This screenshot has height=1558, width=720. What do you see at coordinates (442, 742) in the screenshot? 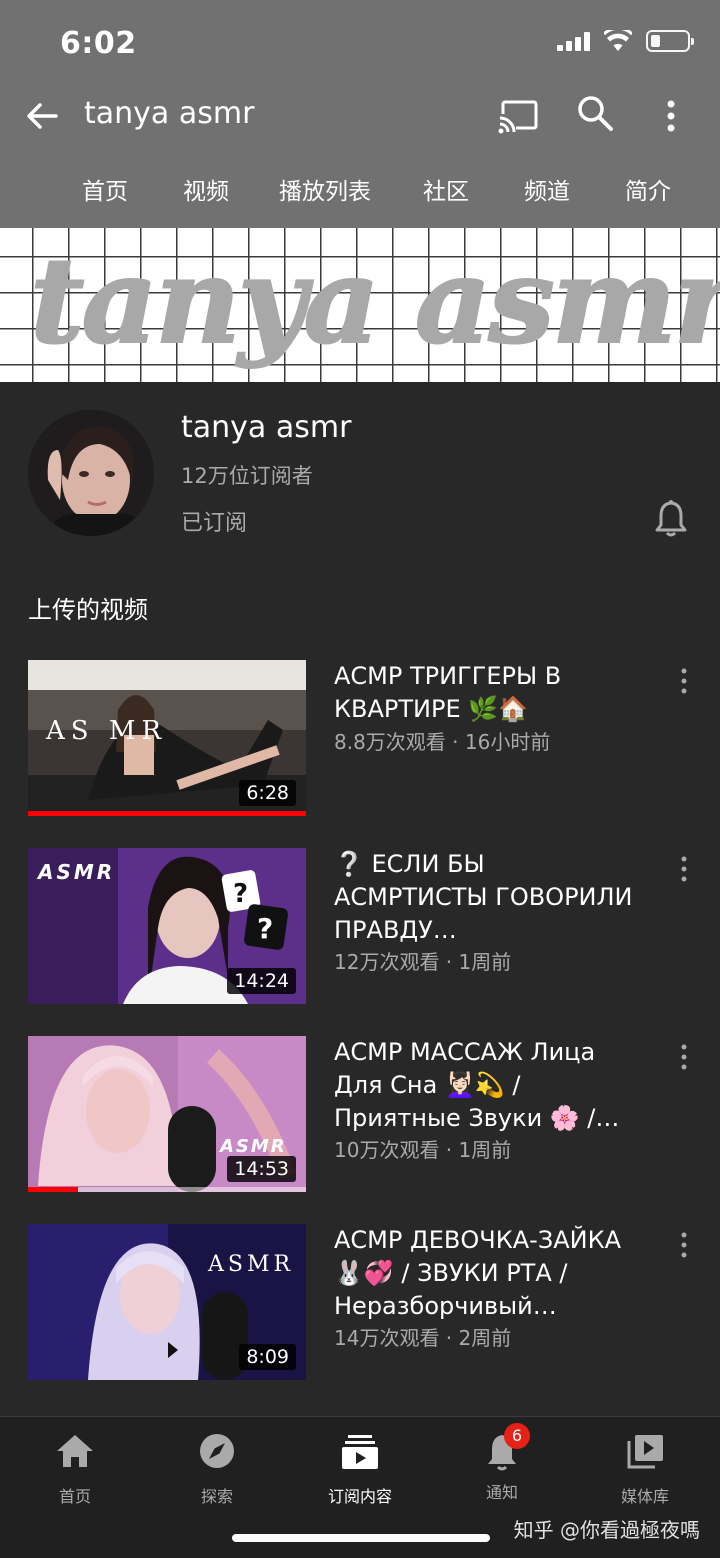
I see `video-meta: 8.8万次观看 · 16小时前` at bounding box center [442, 742].